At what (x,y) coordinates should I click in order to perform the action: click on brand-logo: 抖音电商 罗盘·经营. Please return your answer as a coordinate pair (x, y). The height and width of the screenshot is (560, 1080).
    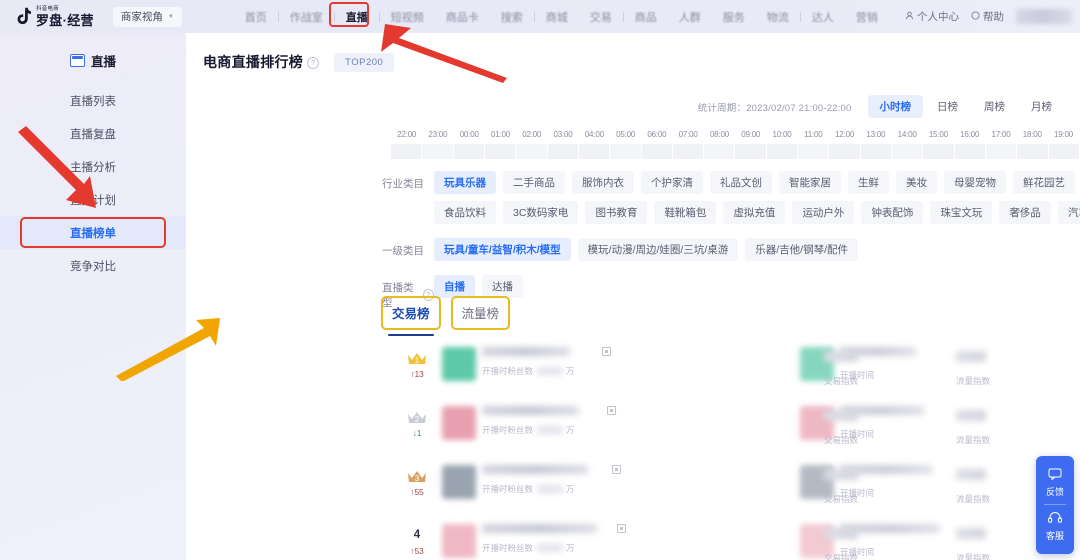
    Looking at the image, I should click on (54, 16).